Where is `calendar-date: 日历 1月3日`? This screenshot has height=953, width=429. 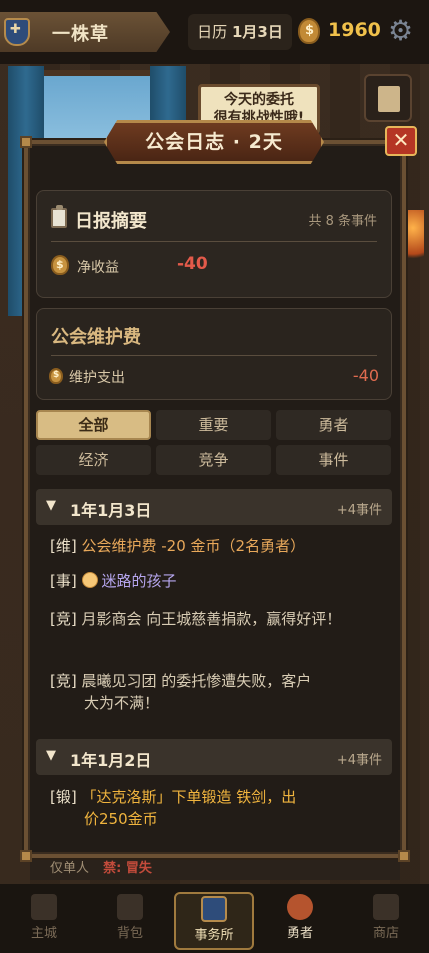
calendar-date: 日历 1月3日 is located at coordinates (240, 32).